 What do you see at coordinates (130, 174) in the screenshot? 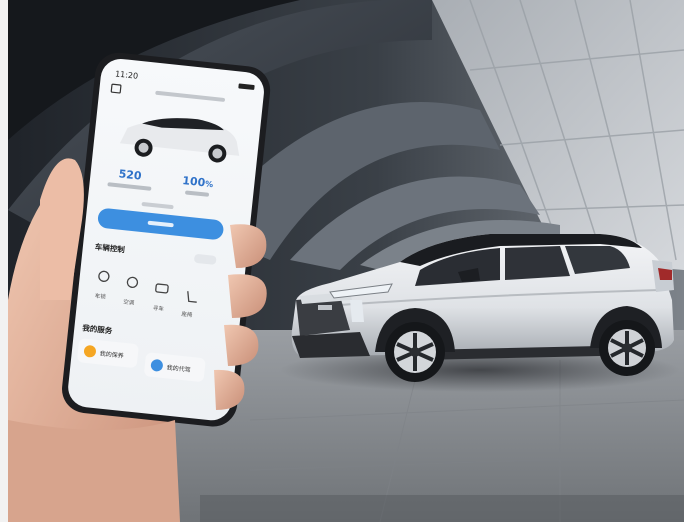
I see `range-value: 520` at bounding box center [130, 174].